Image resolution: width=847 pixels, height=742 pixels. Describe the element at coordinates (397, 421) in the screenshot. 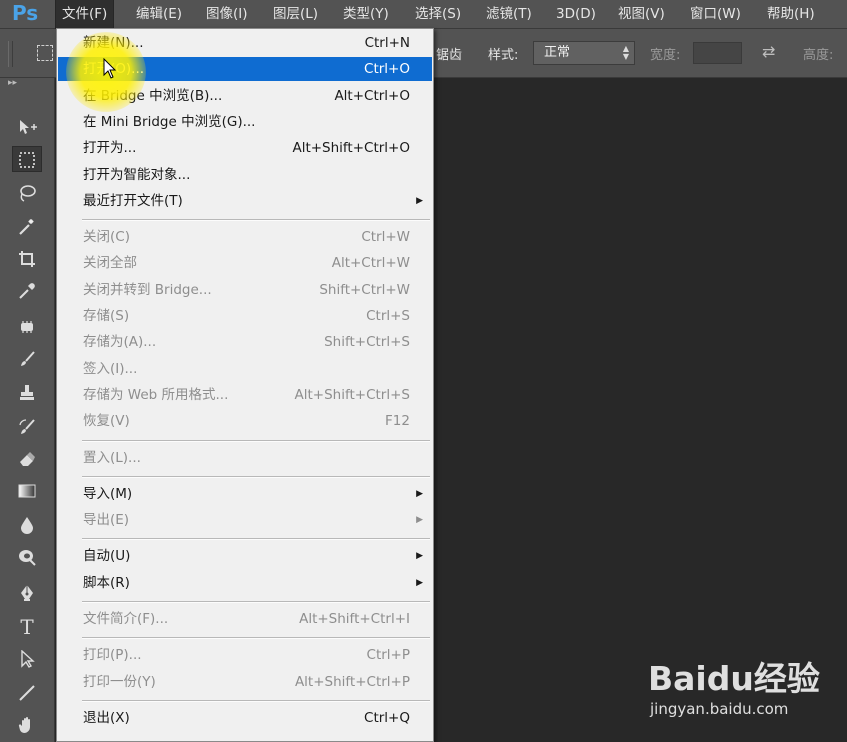

I see `menu-item-shortcut: F12` at that location.